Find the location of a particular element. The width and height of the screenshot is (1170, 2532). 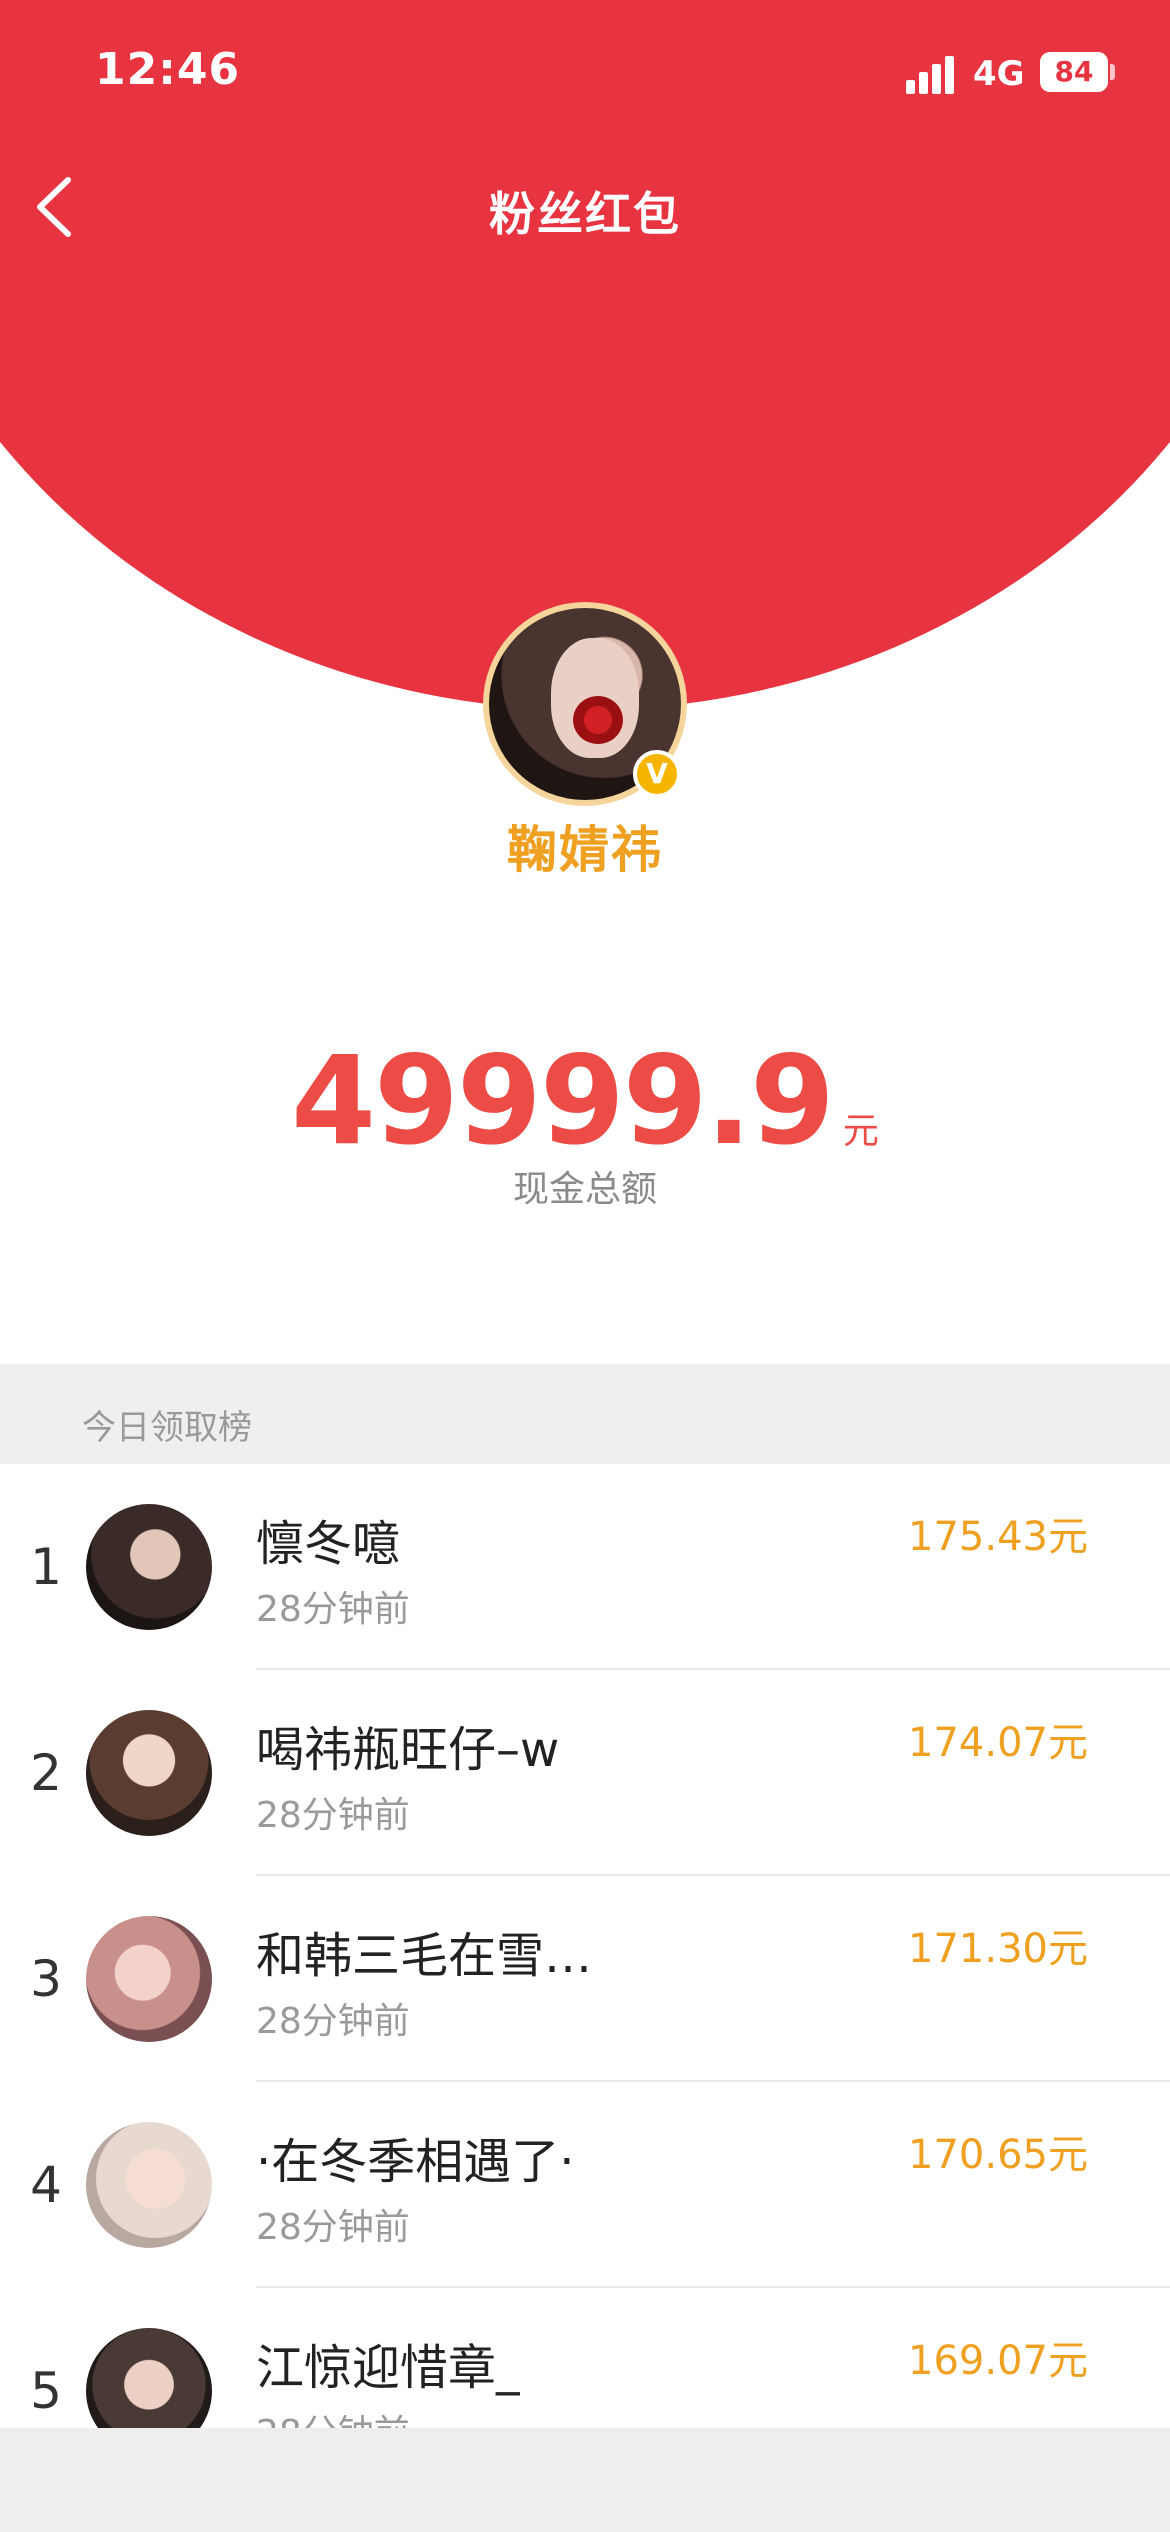

page-title: 粉丝红包 is located at coordinates (585, 214).